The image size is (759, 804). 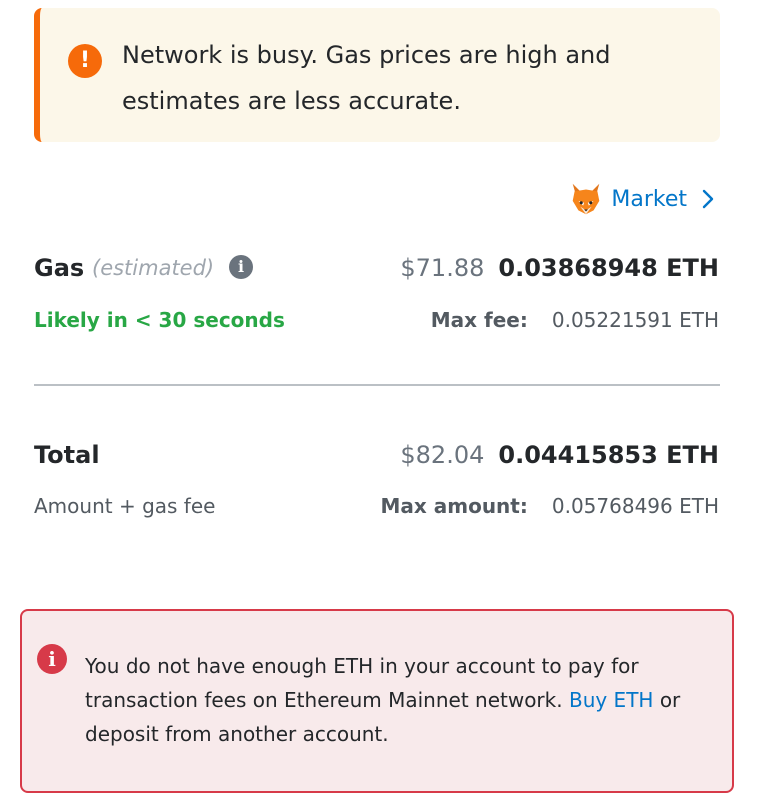 I want to click on buy-eth-link: Buy ETH, so click(x=611, y=700).